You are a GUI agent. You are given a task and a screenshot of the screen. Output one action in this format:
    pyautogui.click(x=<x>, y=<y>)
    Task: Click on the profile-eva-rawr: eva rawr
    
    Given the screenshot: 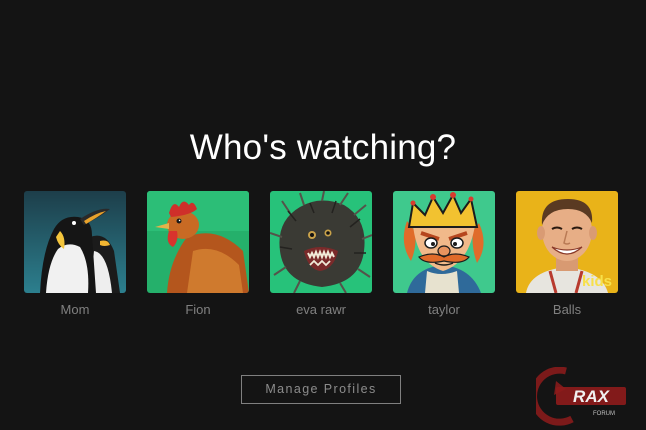 What is the action you would take?
    pyautogui.click(x=321, y=254)
    